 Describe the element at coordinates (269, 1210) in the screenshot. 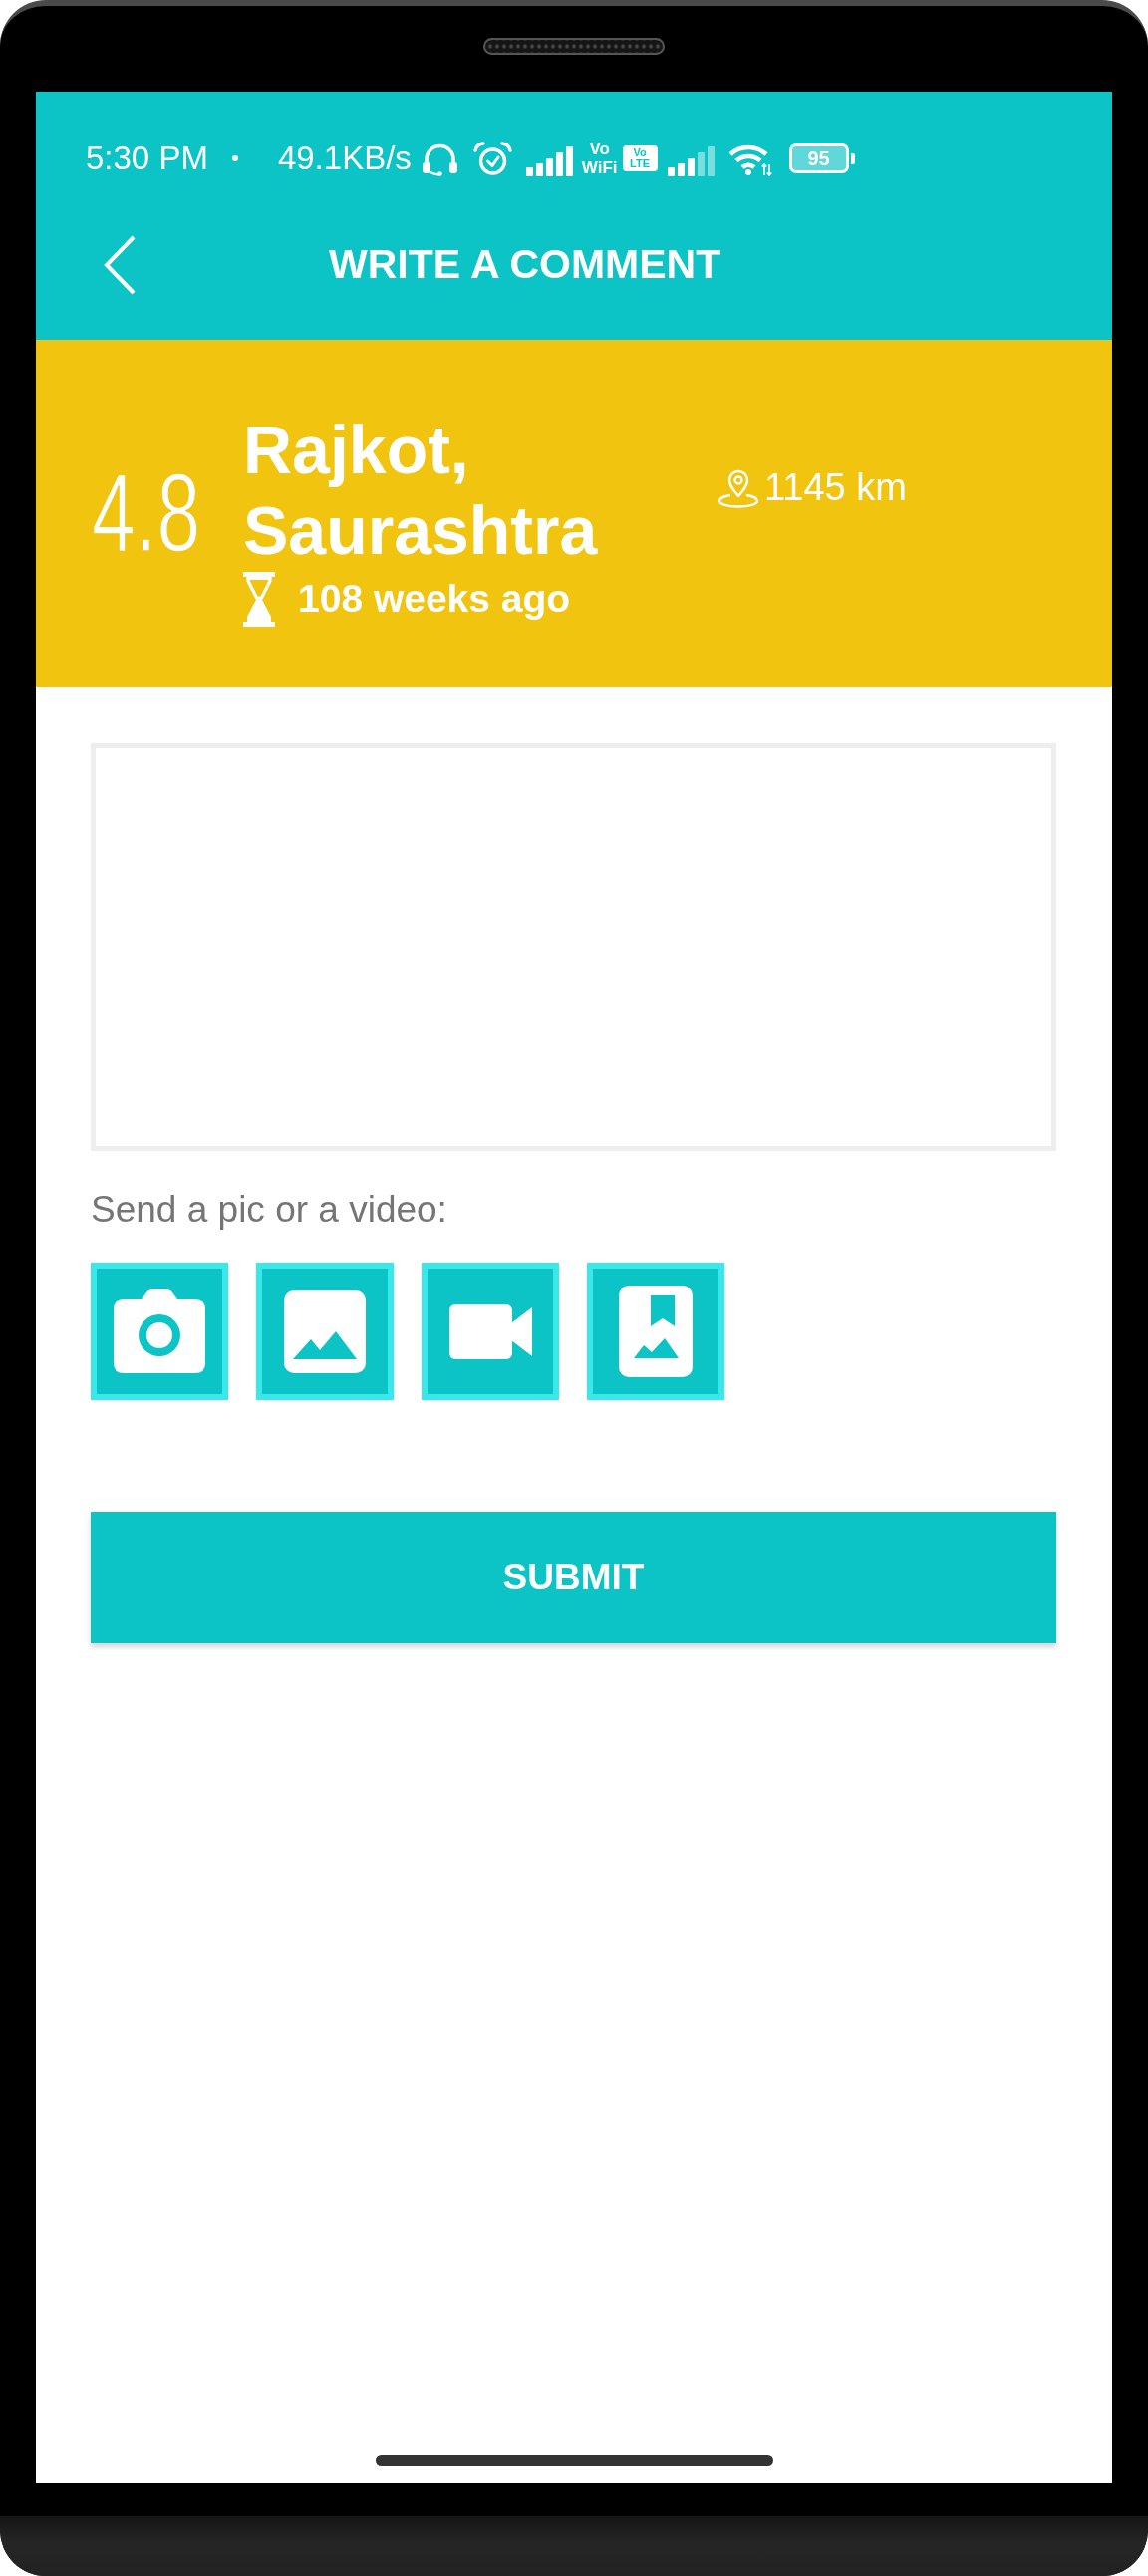

I see `media-label: Send a pic or a video:` at that location.